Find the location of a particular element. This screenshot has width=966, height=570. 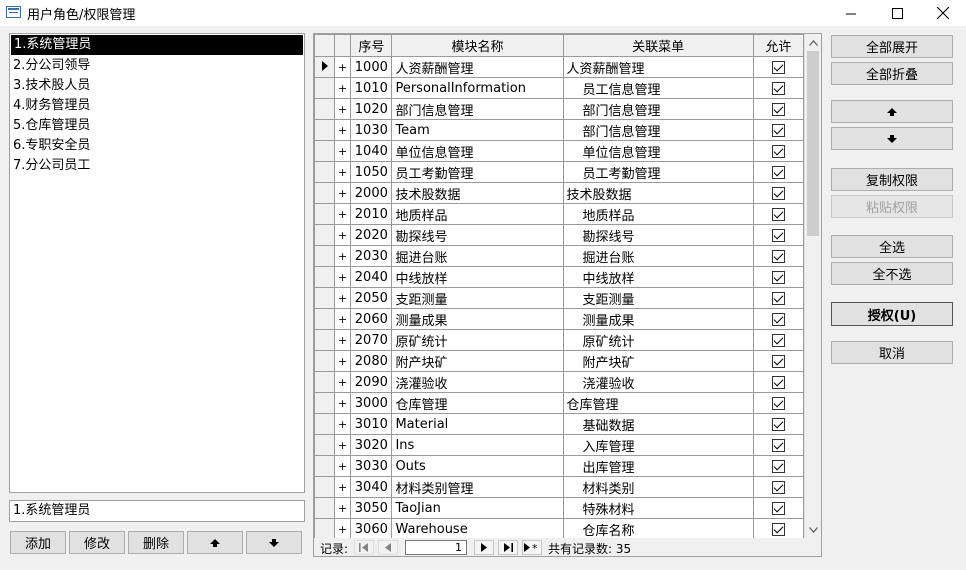

table-row: +3040 材料类别管理 材料类别 is located at coordinates (559, 487).